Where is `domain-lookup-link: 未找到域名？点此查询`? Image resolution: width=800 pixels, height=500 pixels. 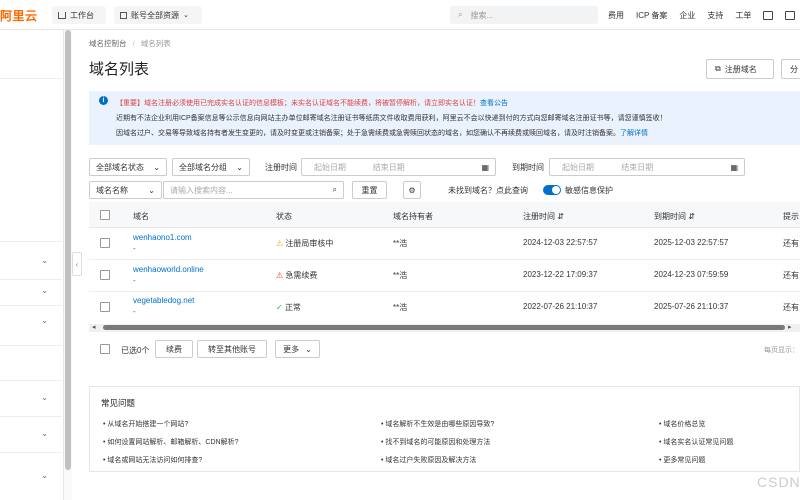
domain-lookup-link: 未找到域名？点此查询 is located at coordinates (488, 190).